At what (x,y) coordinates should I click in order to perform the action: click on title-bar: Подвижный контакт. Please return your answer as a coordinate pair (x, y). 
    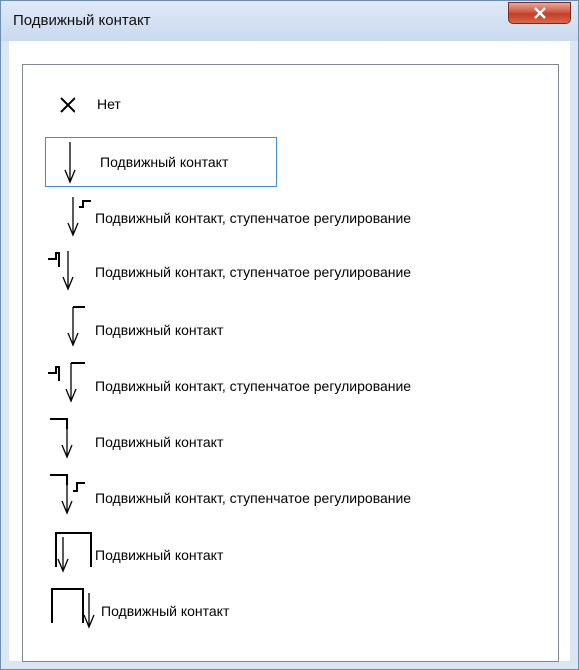
    Looking at the image, I should click on (289, 21).